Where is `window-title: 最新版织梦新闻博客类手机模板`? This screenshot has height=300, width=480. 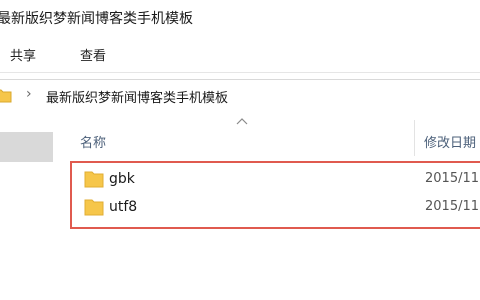 window-title: 最新版织梦新闻博客类手机模板 is located at coordinates (96, 19).